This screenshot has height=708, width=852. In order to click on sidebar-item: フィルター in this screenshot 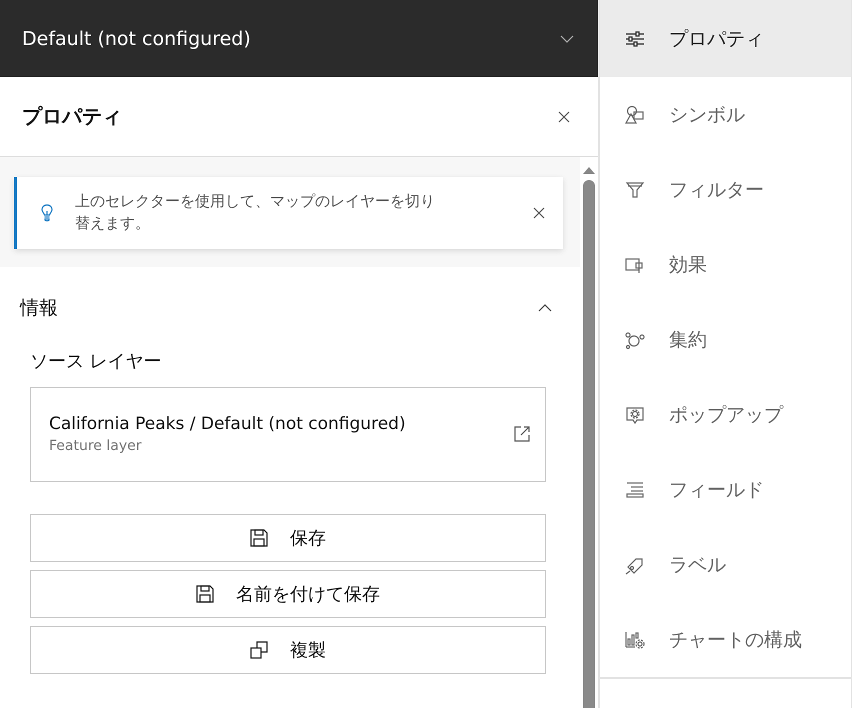, I will do `click(725, 189)`.